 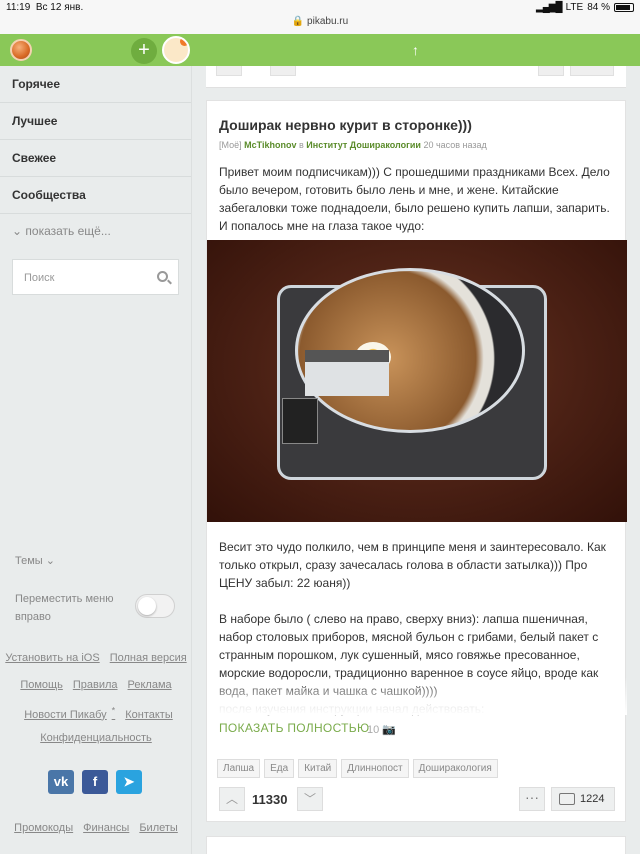 I want to click on contacts-link: Контакты, so click(x=149, y=715).